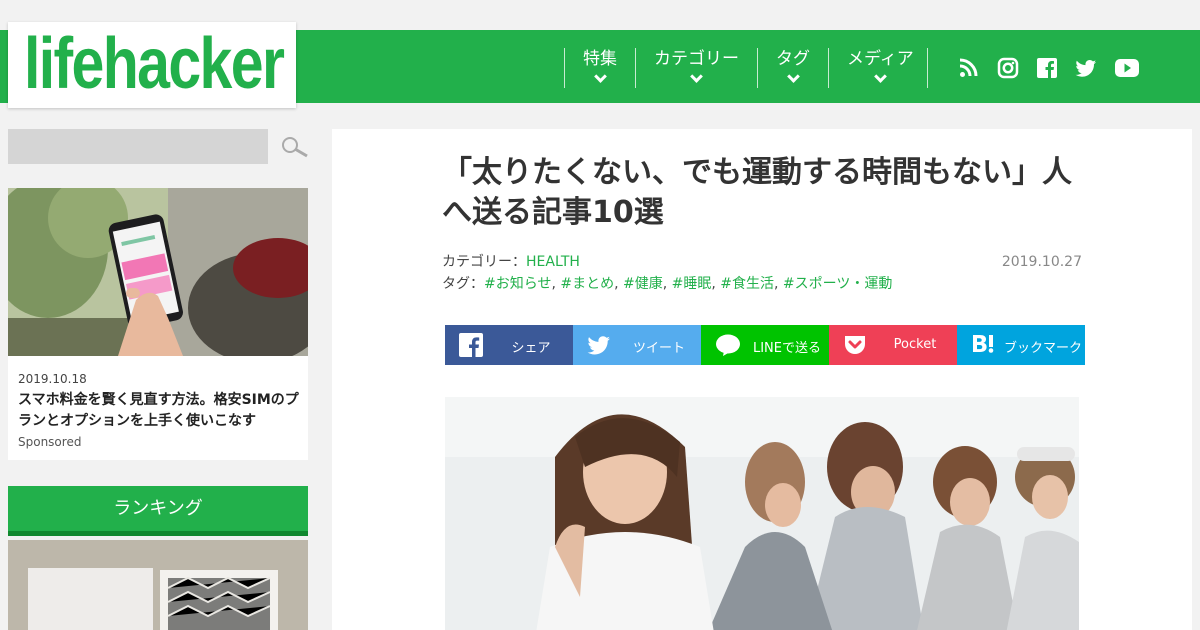 The image size is (1200, 630). I want to click on tag-link: #睡眠, so click(692, 284).